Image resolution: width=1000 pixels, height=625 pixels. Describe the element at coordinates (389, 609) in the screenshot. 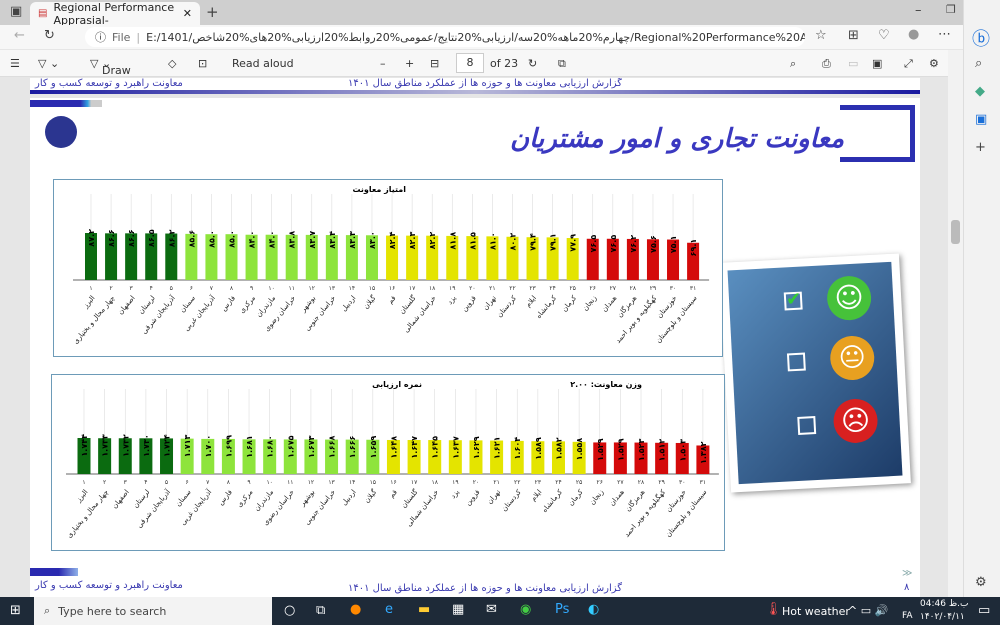

I see `ie-icon: e` at that location.